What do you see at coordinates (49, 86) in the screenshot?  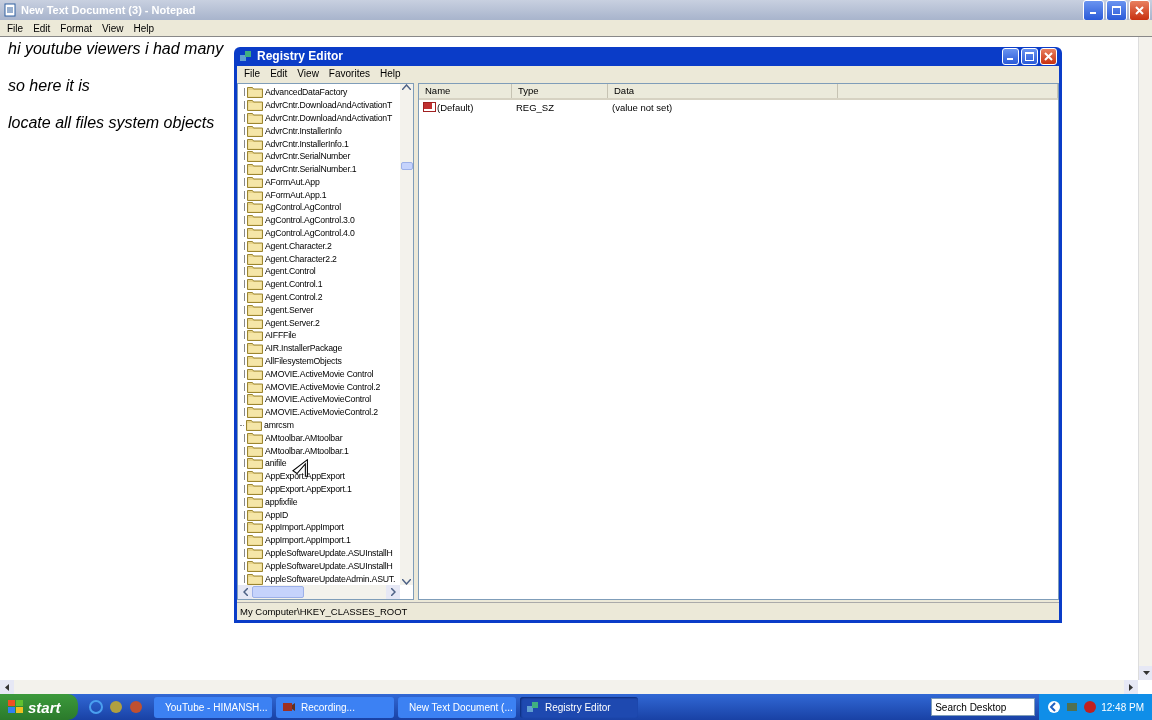 I see `text-line: so here it is` at bounding box center [49, 86].